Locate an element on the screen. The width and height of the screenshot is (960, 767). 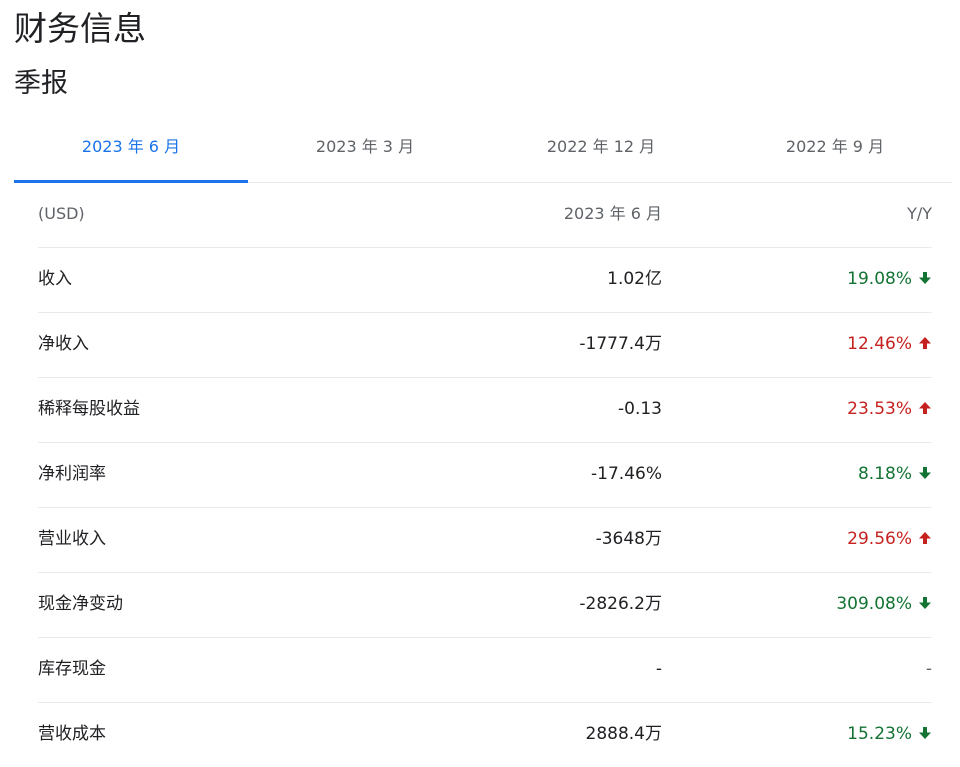
metric-label: 稀释每股收益 is located at coordinates (89, 409).